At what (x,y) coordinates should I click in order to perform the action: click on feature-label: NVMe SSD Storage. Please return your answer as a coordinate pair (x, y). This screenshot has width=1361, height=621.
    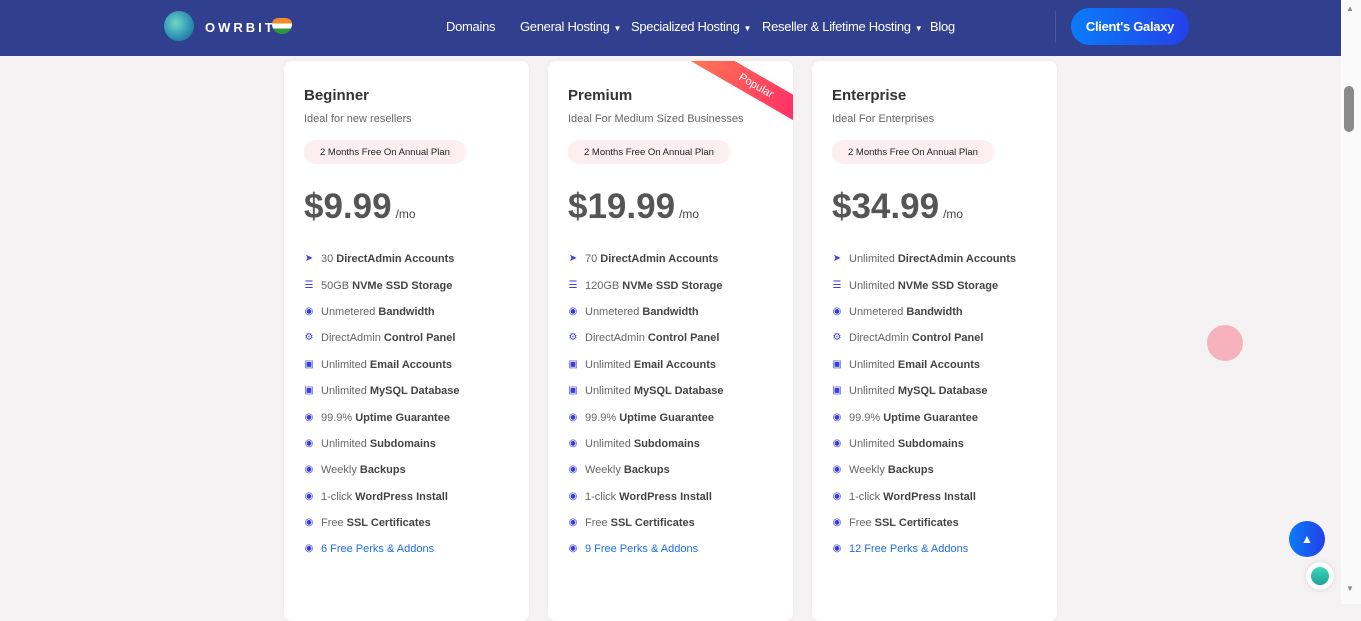
    Looking at the image, I should click on (672, 285).